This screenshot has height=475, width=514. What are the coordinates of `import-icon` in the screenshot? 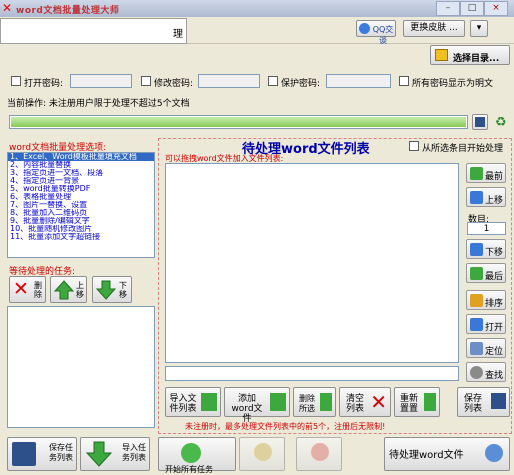 It's located at (209, 402).